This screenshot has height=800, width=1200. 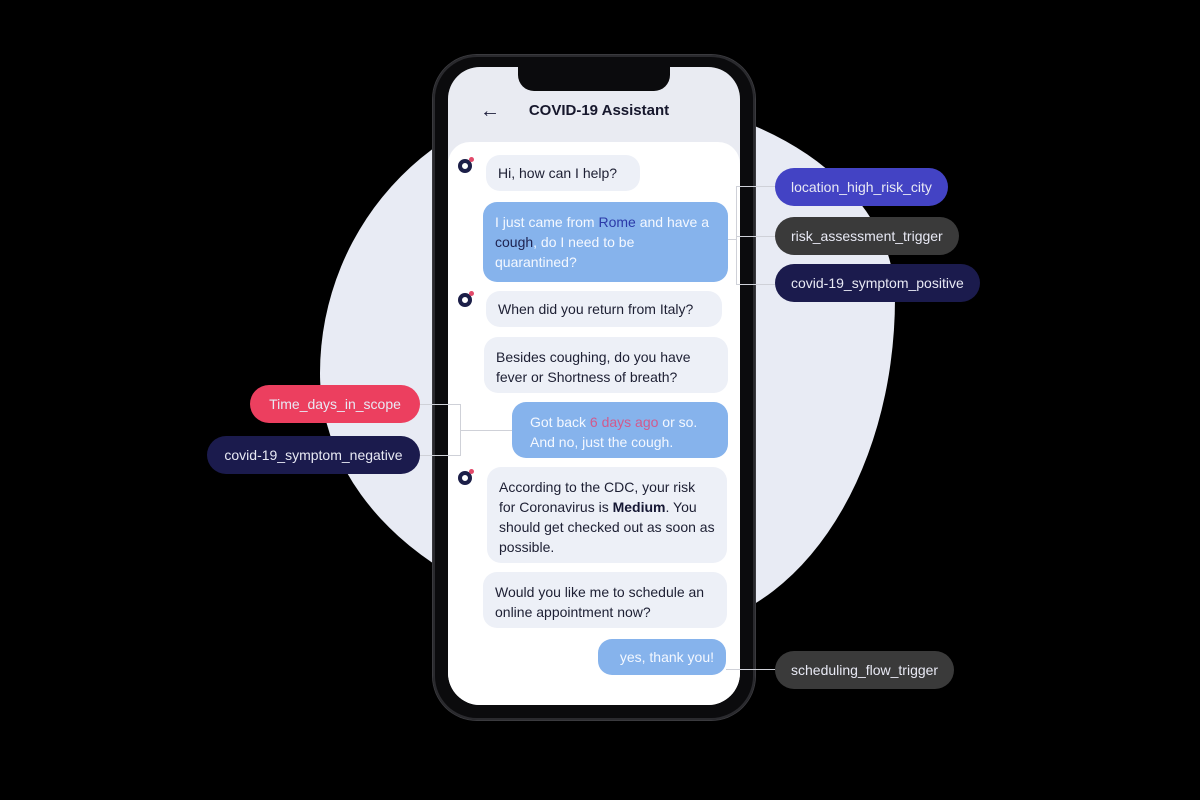 I want to click on bot-message: When did you return from Italy?, so click(x=604, y=309).